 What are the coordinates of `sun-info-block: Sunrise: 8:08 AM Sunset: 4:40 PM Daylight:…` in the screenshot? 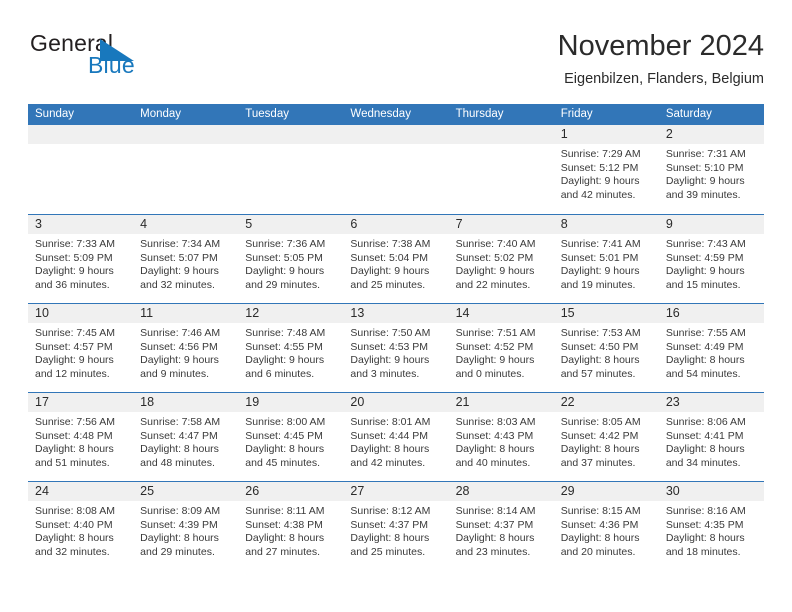 It's located at (80, 530).